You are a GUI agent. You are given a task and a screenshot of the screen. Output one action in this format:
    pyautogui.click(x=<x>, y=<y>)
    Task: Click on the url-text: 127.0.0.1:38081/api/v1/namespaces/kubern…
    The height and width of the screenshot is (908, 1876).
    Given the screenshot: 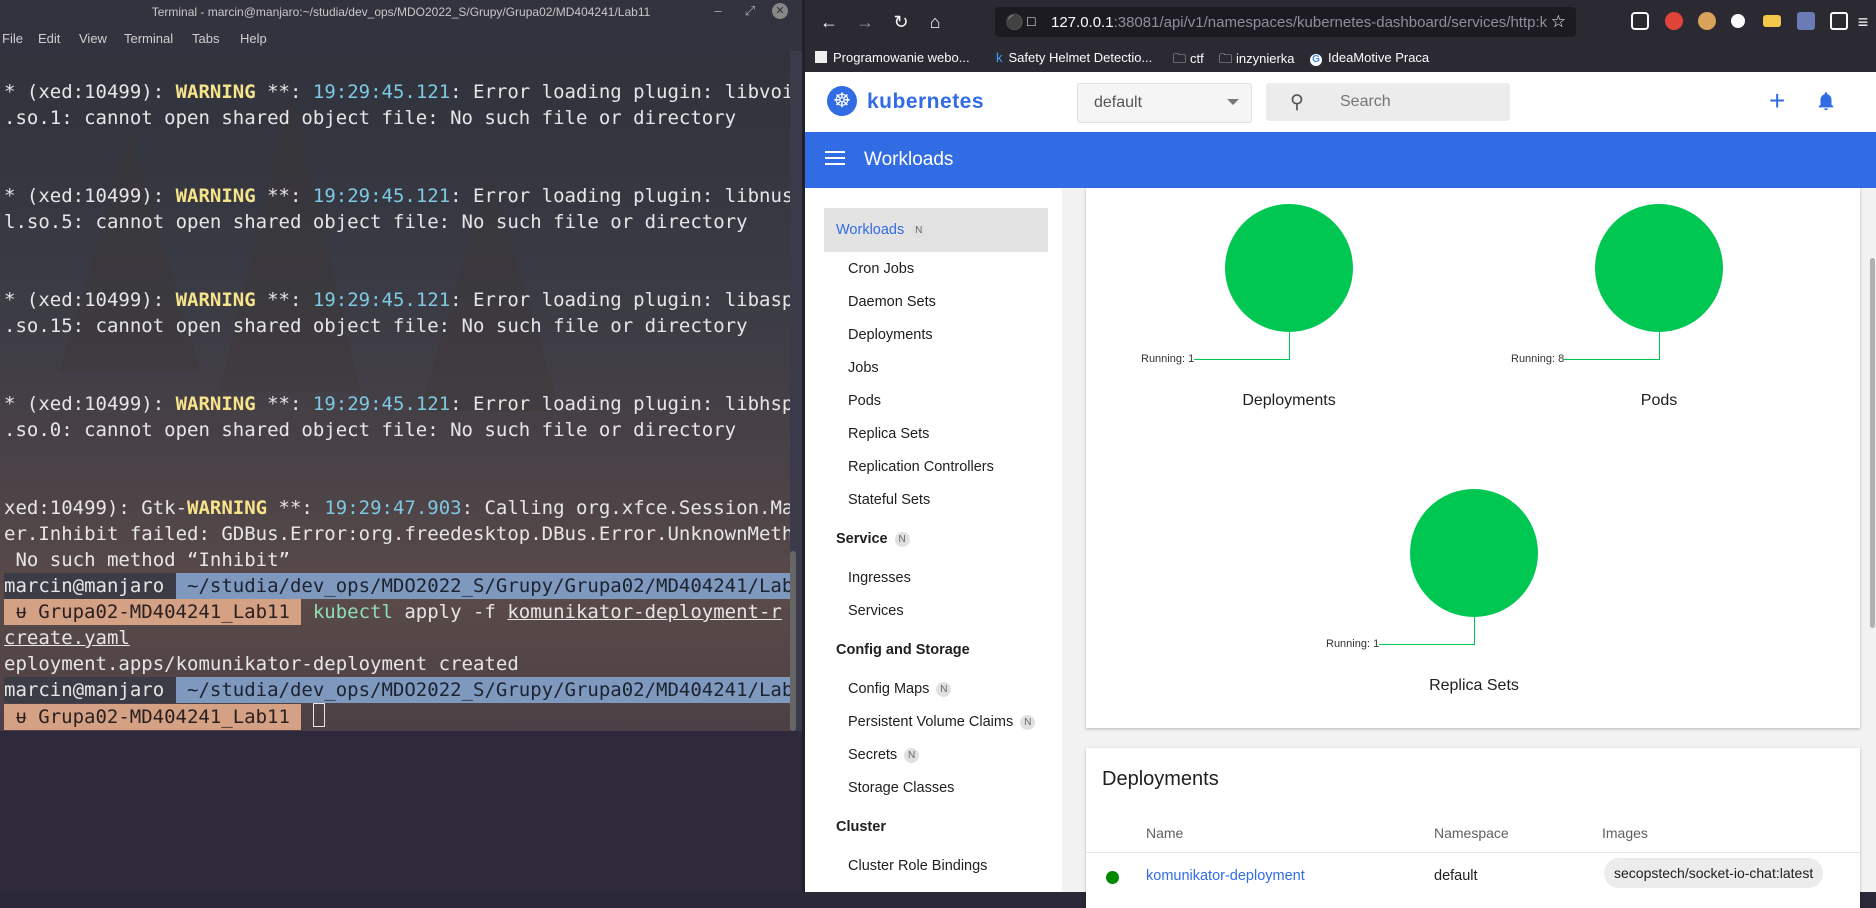 What is the action you would take?
    pyautogui.click(x=1299, y=22)
    